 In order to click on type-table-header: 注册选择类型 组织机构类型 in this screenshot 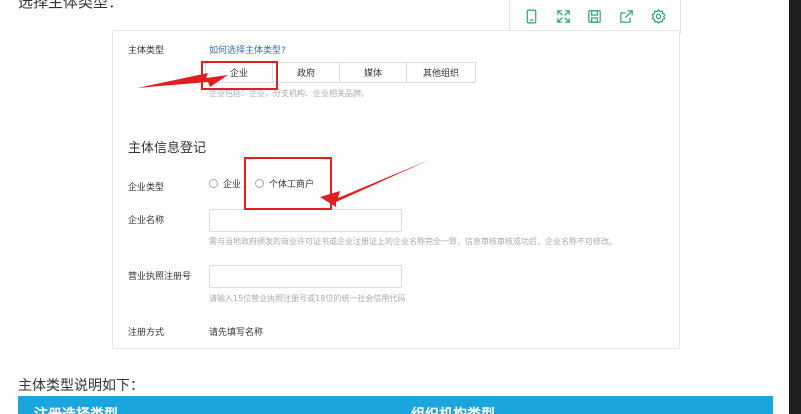, I will do `click(395, 405)`.